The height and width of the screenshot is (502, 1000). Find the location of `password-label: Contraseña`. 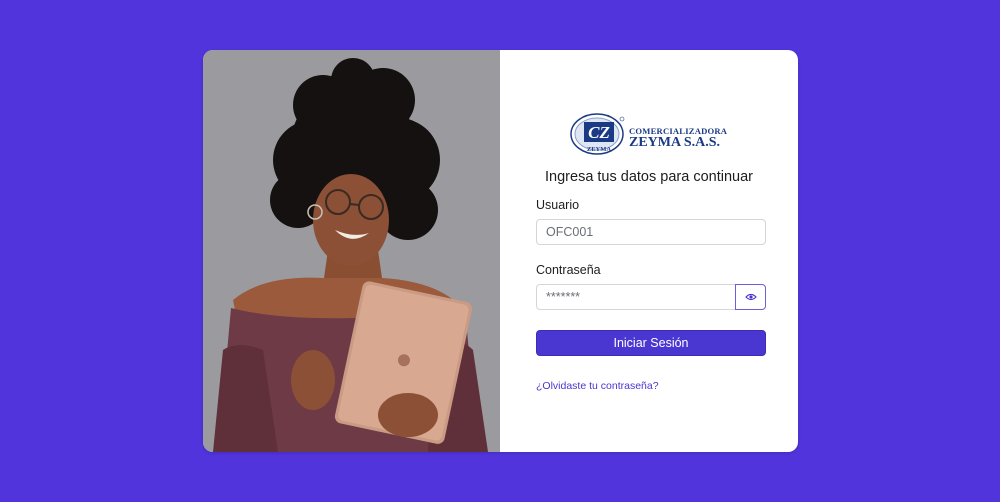

password-label: Contraseña is located at coordinates (568, 270).